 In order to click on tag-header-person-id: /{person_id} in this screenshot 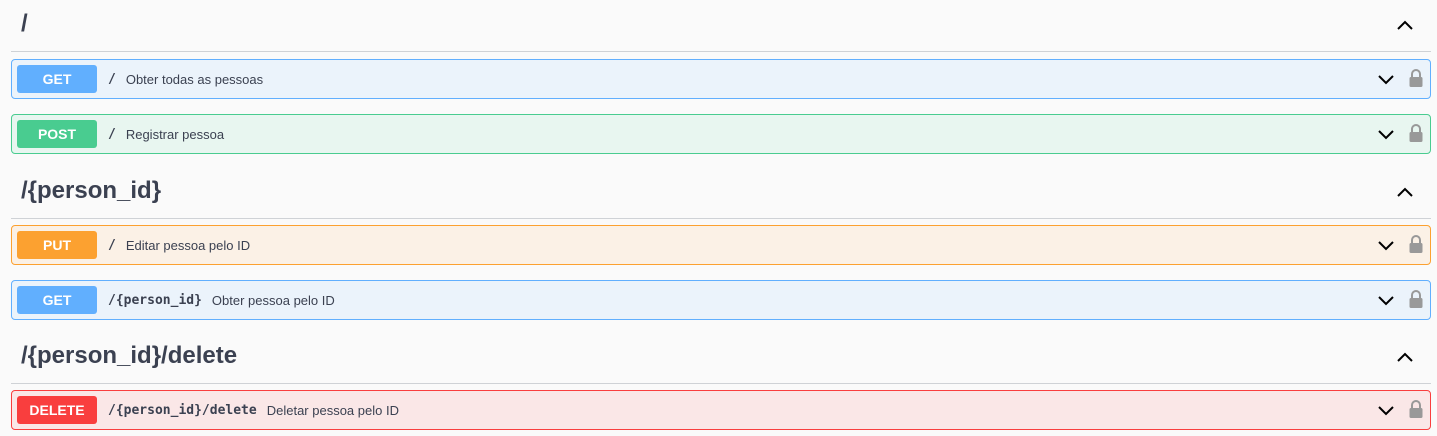, I will do `click(721, 193)`.